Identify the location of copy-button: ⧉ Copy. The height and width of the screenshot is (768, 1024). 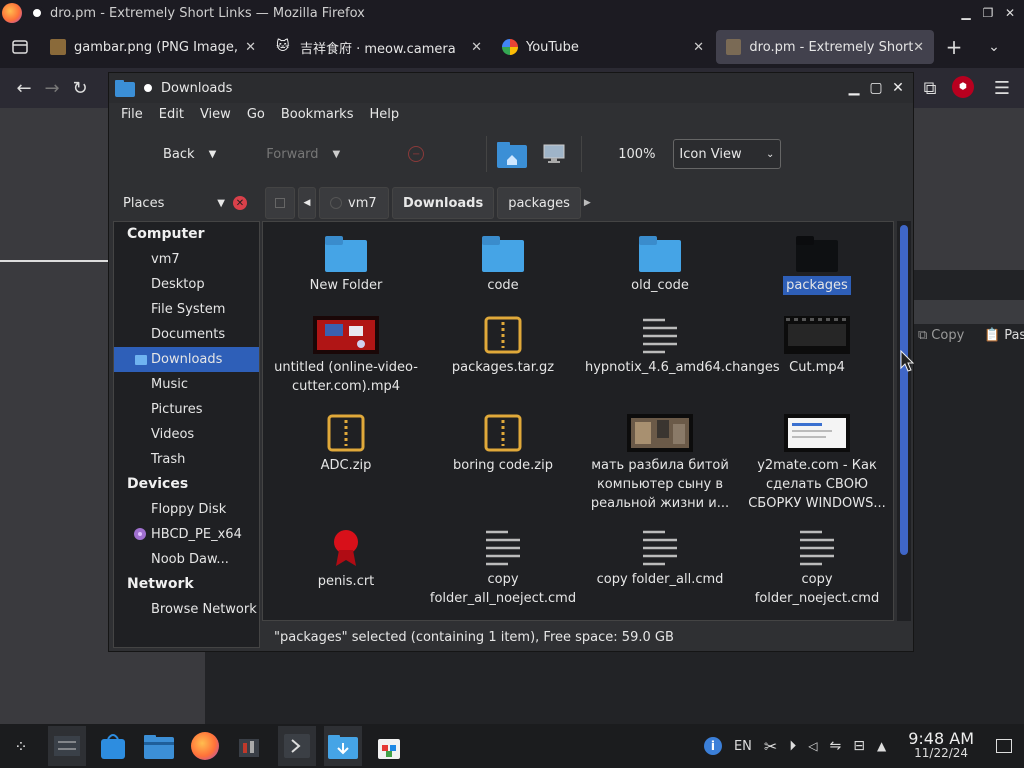
(941, 335).